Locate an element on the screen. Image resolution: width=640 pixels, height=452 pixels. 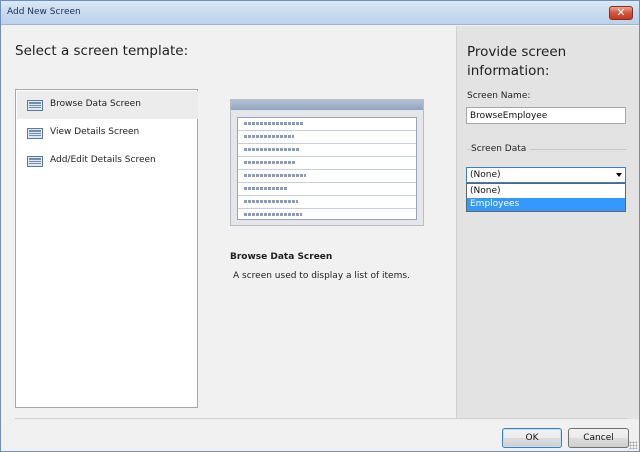
close-button: ✕ is located at coordinates (621, 13).